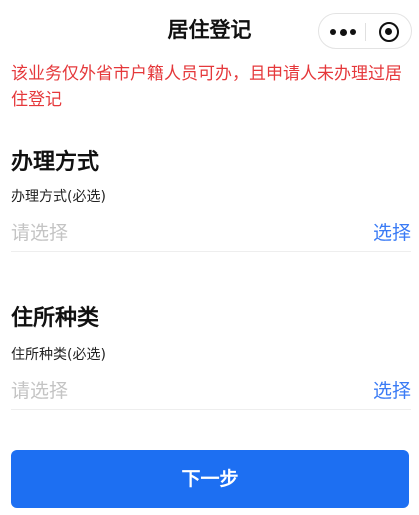 The image size is (419, 515). What do you see at coordinates (209, 31) in the screenshot?
I see `navigation-bar: 居住登记` at bounding box center [209, 31].